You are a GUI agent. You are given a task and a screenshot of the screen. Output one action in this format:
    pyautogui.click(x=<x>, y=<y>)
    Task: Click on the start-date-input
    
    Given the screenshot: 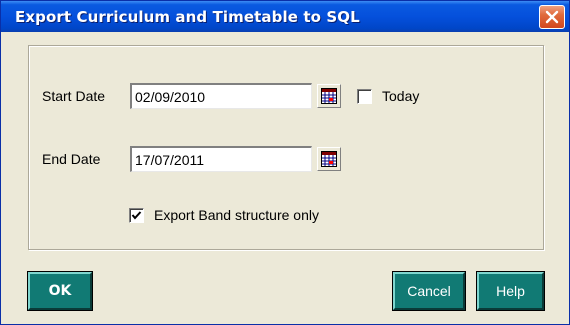 What is the action you would take?
    pyautogui.click(x=221, y=96)
    